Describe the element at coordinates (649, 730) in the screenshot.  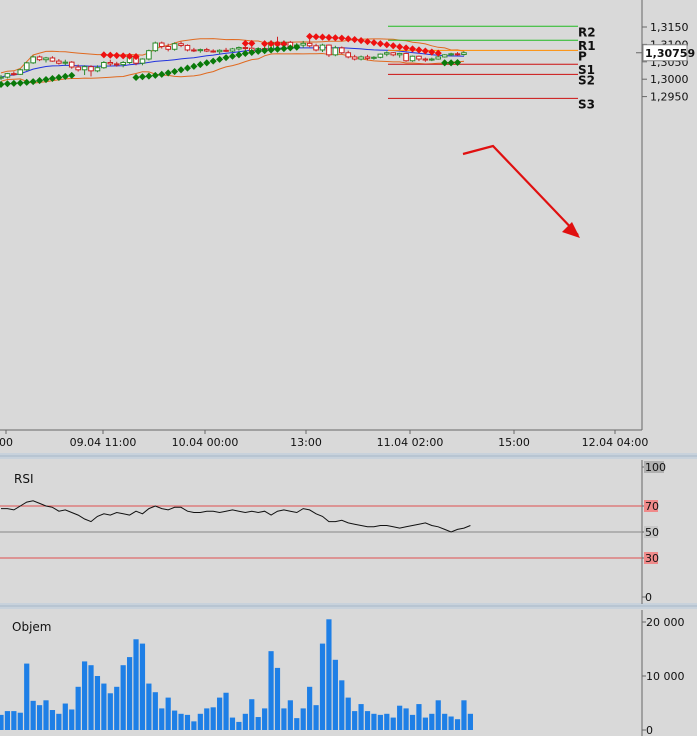
I see `volume-y-tick-label: 0` at that location.